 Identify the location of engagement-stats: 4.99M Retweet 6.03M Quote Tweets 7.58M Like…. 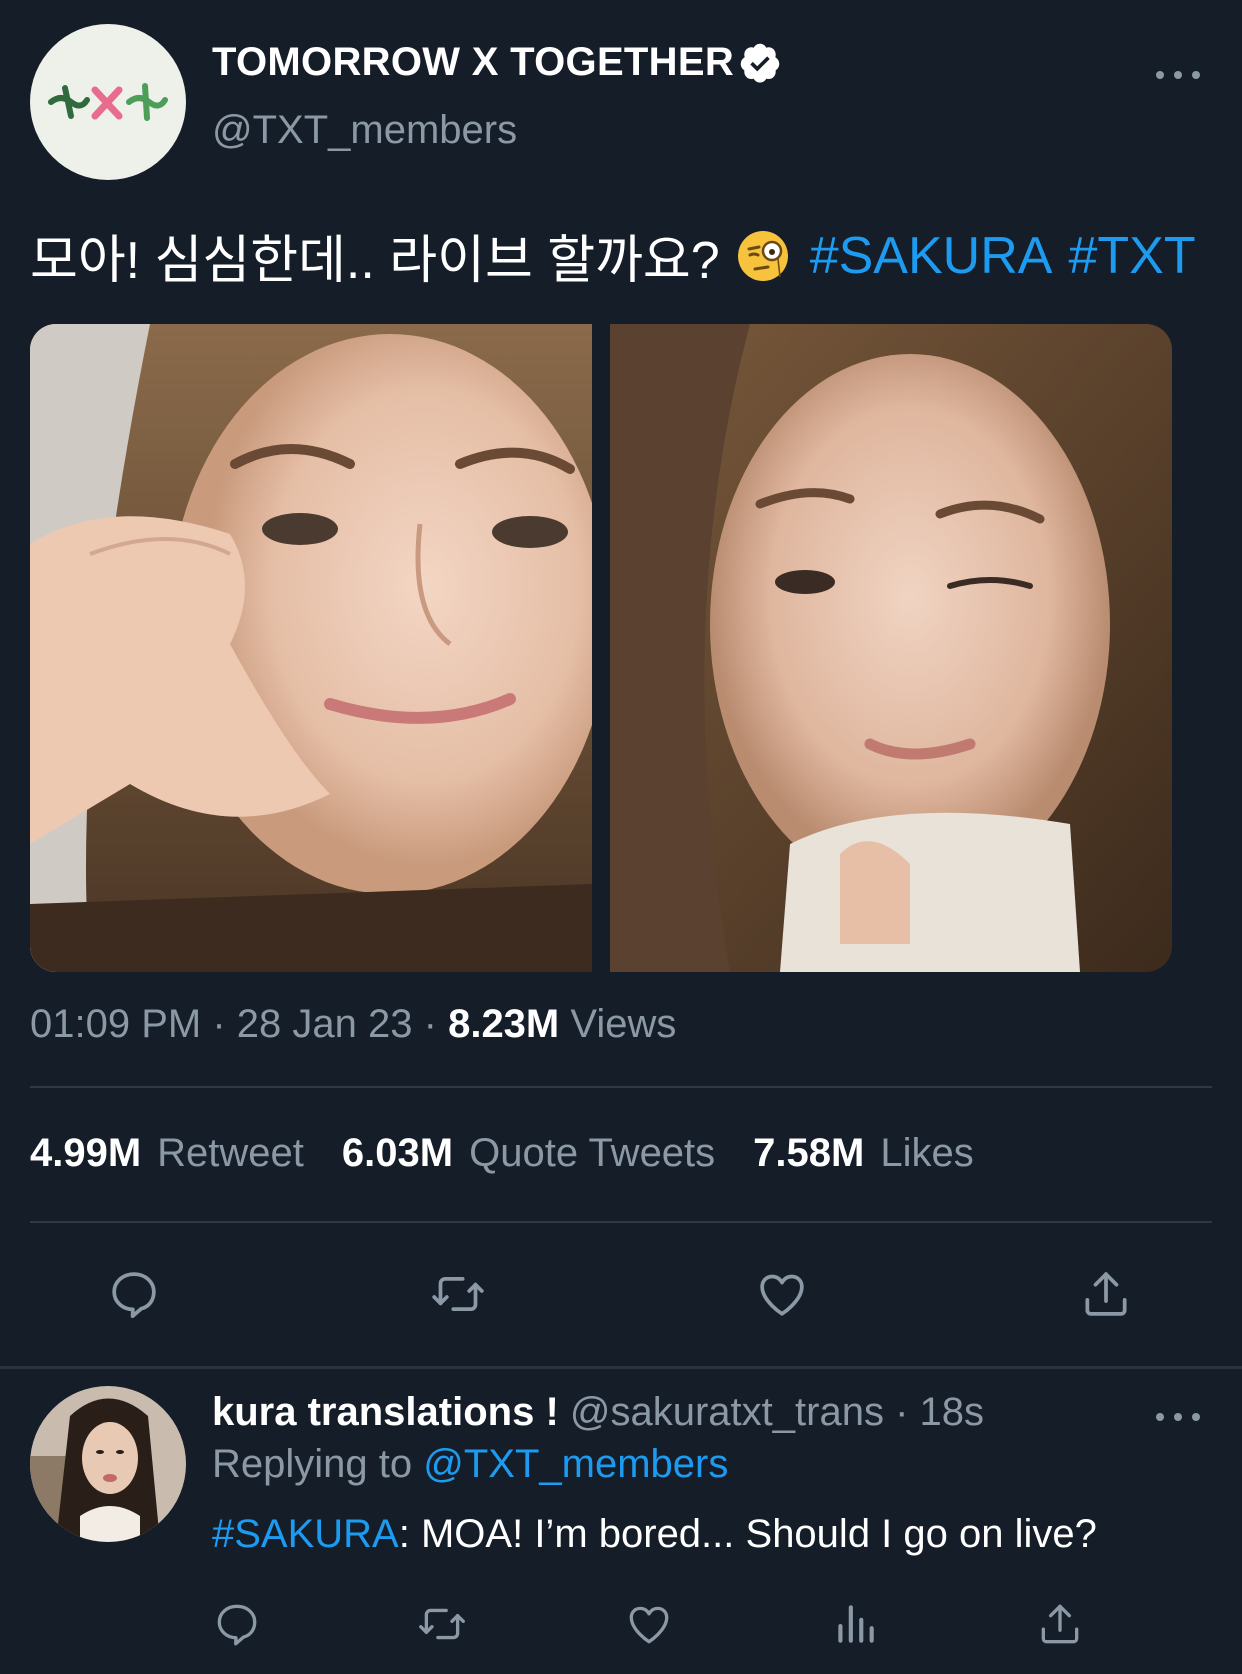
(502, 1153).